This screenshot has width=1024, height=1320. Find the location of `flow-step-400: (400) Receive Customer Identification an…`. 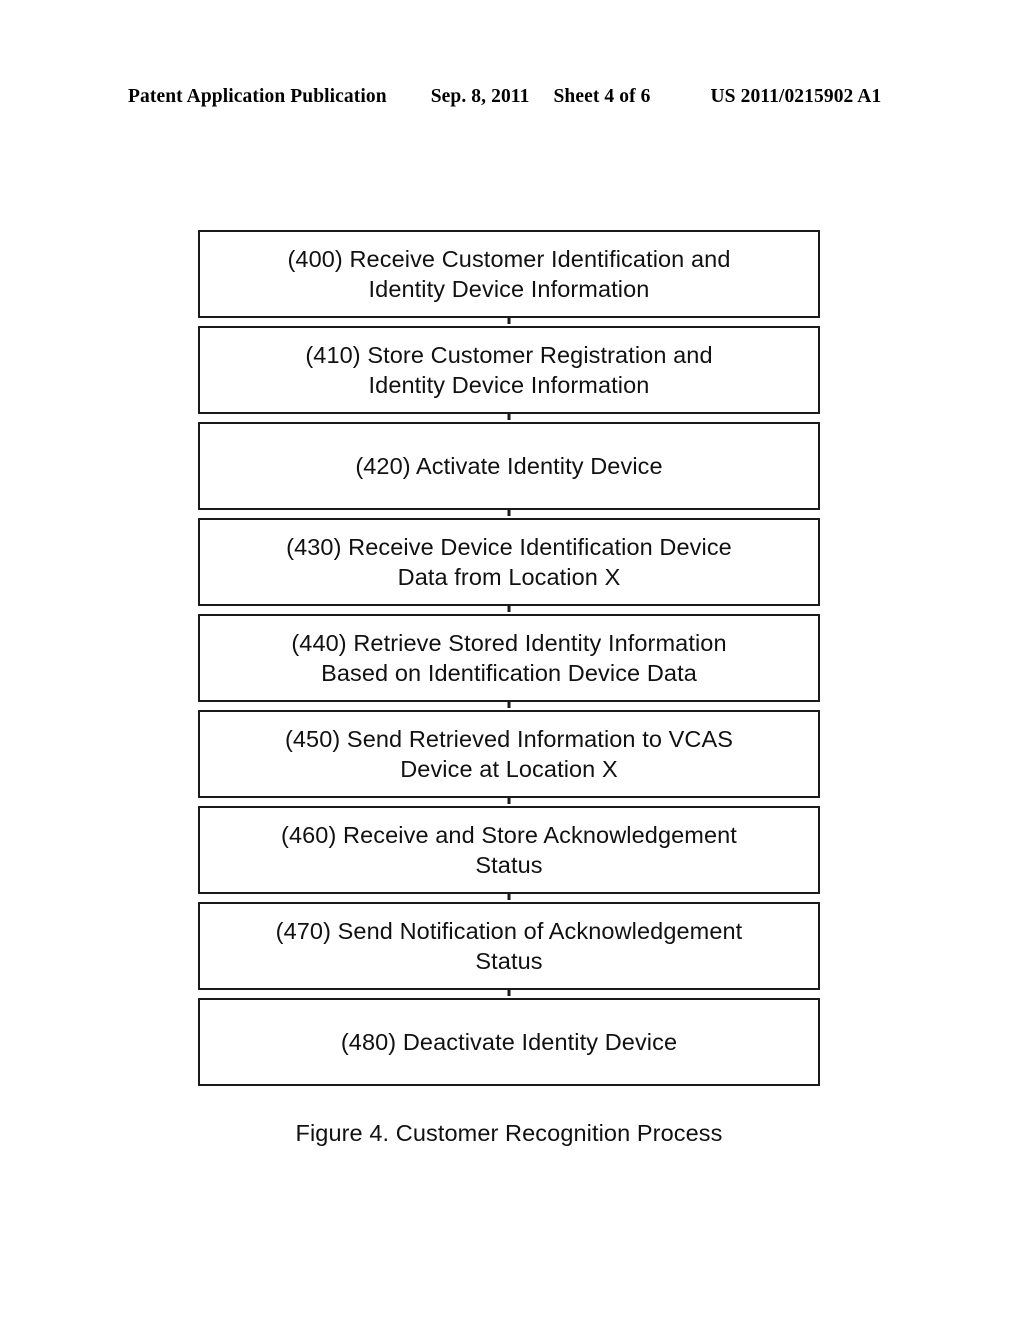

flow-step-400: (400) Receive Customer Identification an… is located at coordinates (509, 274).